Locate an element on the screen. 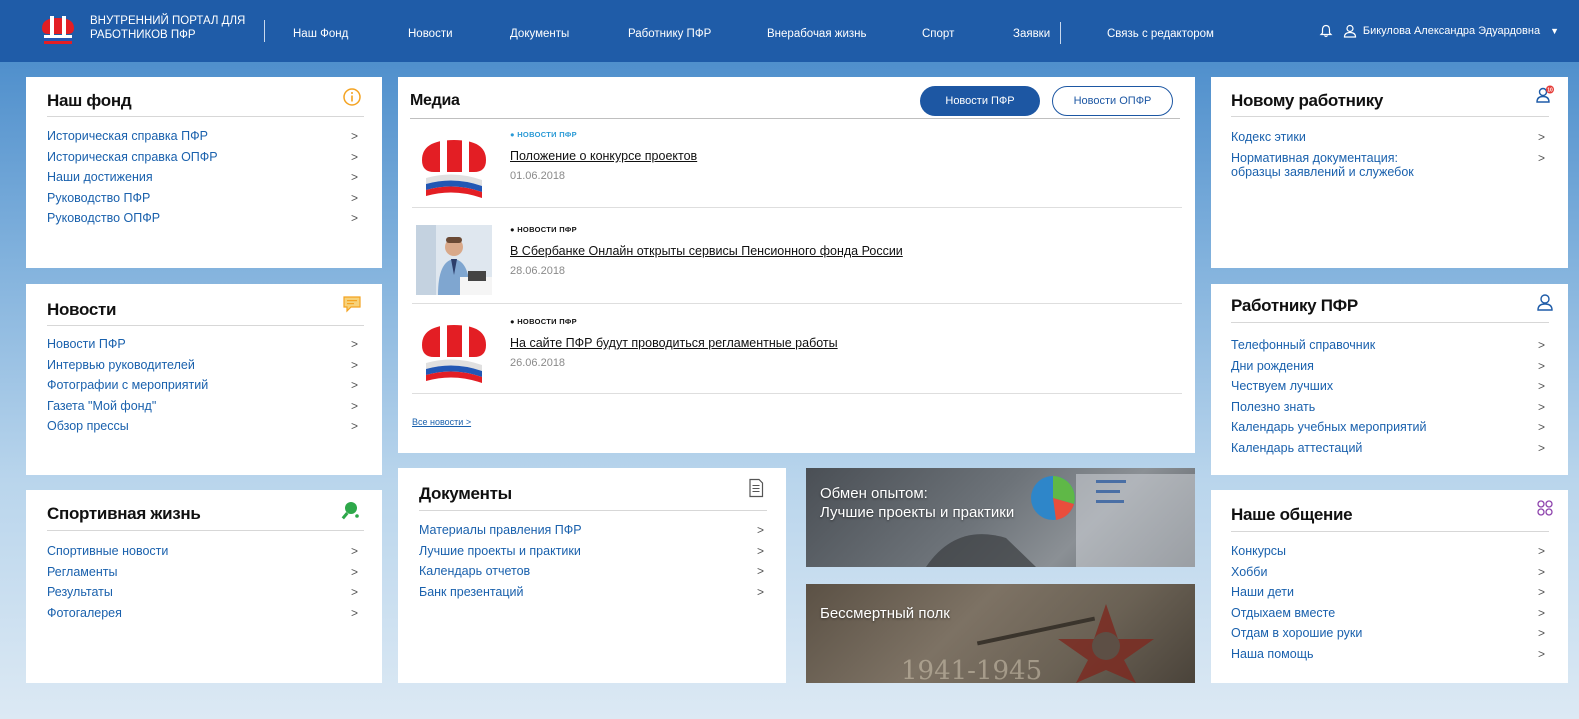  link-label: Регламенты is located at coordinates (82, 571).